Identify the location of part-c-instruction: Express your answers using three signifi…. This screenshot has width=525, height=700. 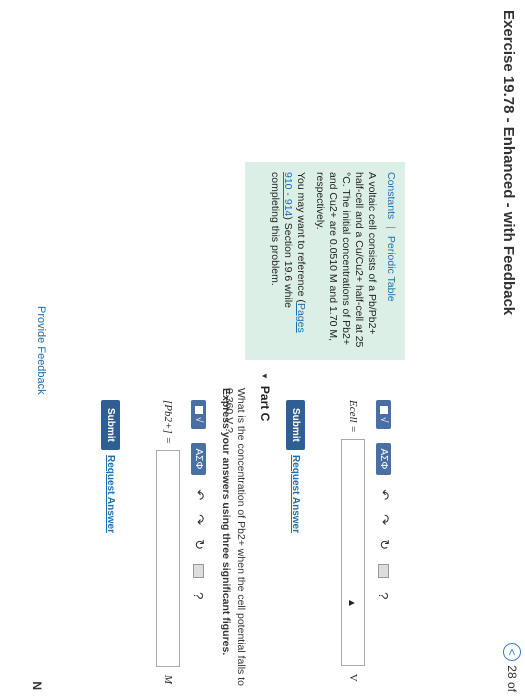
(226, 522).